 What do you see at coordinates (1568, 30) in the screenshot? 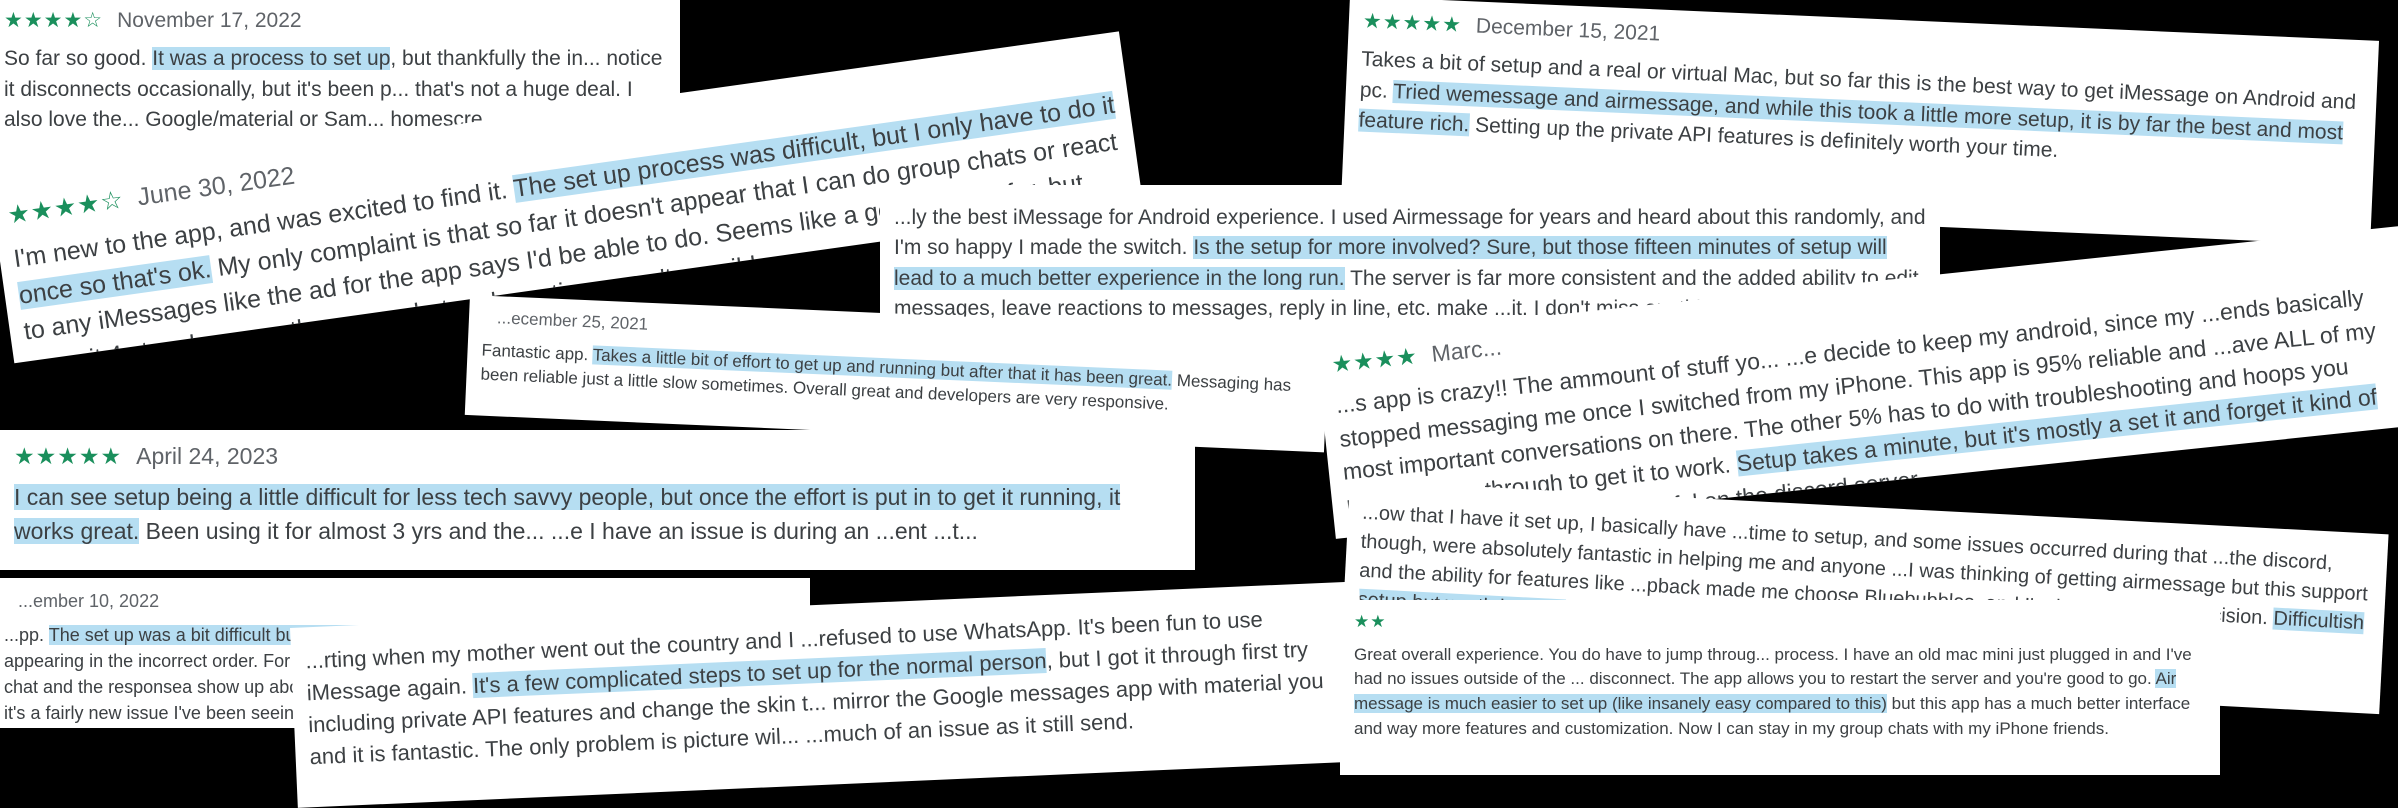
I see `review-date: December 15, 2021` at bounding box center [1568, 30].